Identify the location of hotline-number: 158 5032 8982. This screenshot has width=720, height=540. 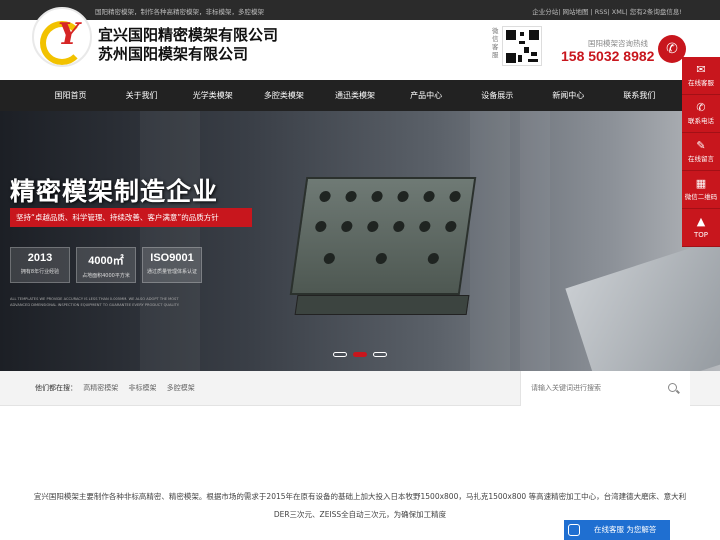
(607, 56).